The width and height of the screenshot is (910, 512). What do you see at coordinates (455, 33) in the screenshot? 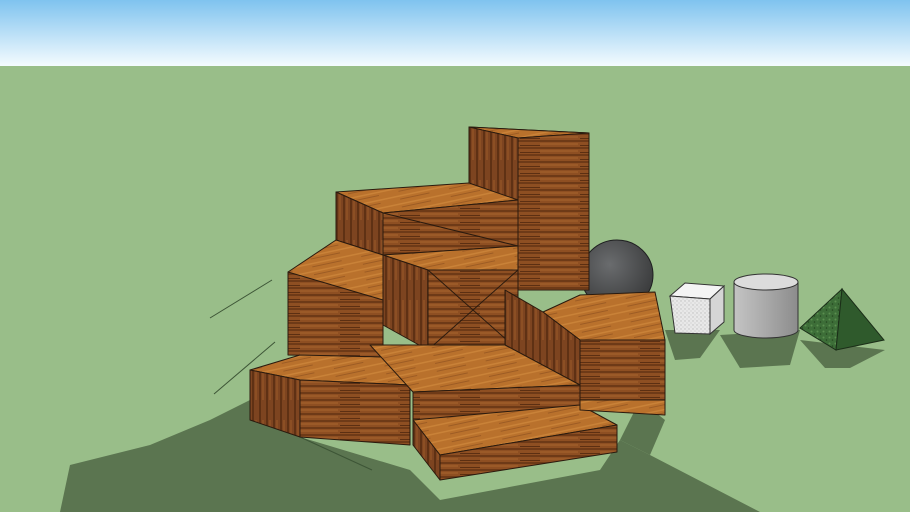
I see `sky` at bounding box center [455, 33].